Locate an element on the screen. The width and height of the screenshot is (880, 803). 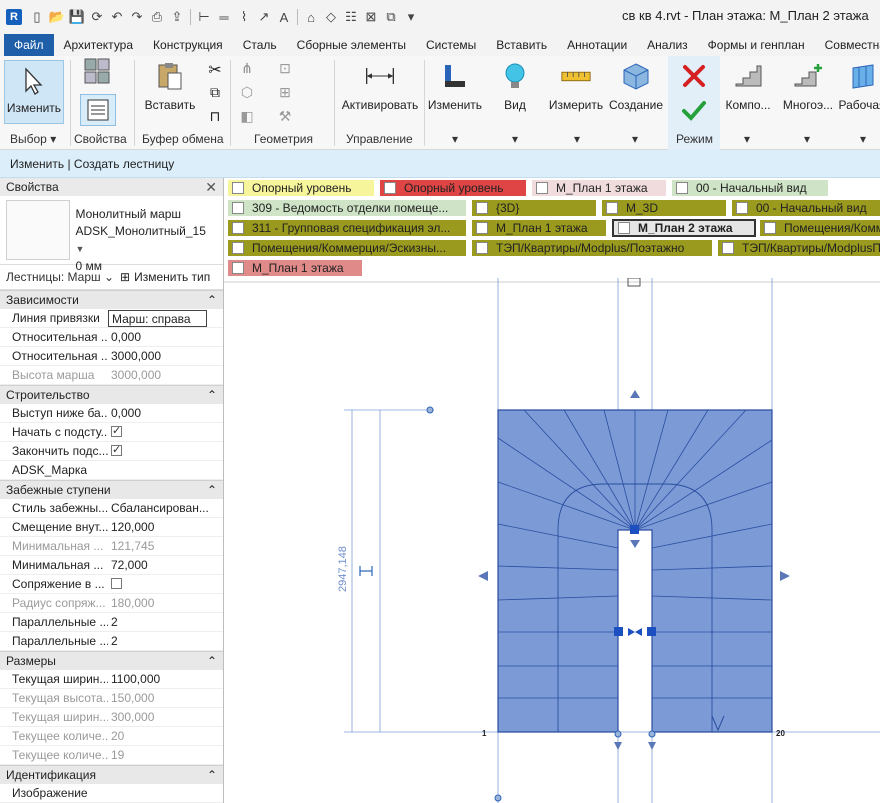
redo-icon: ↷ is located at coordinates (137, 17).